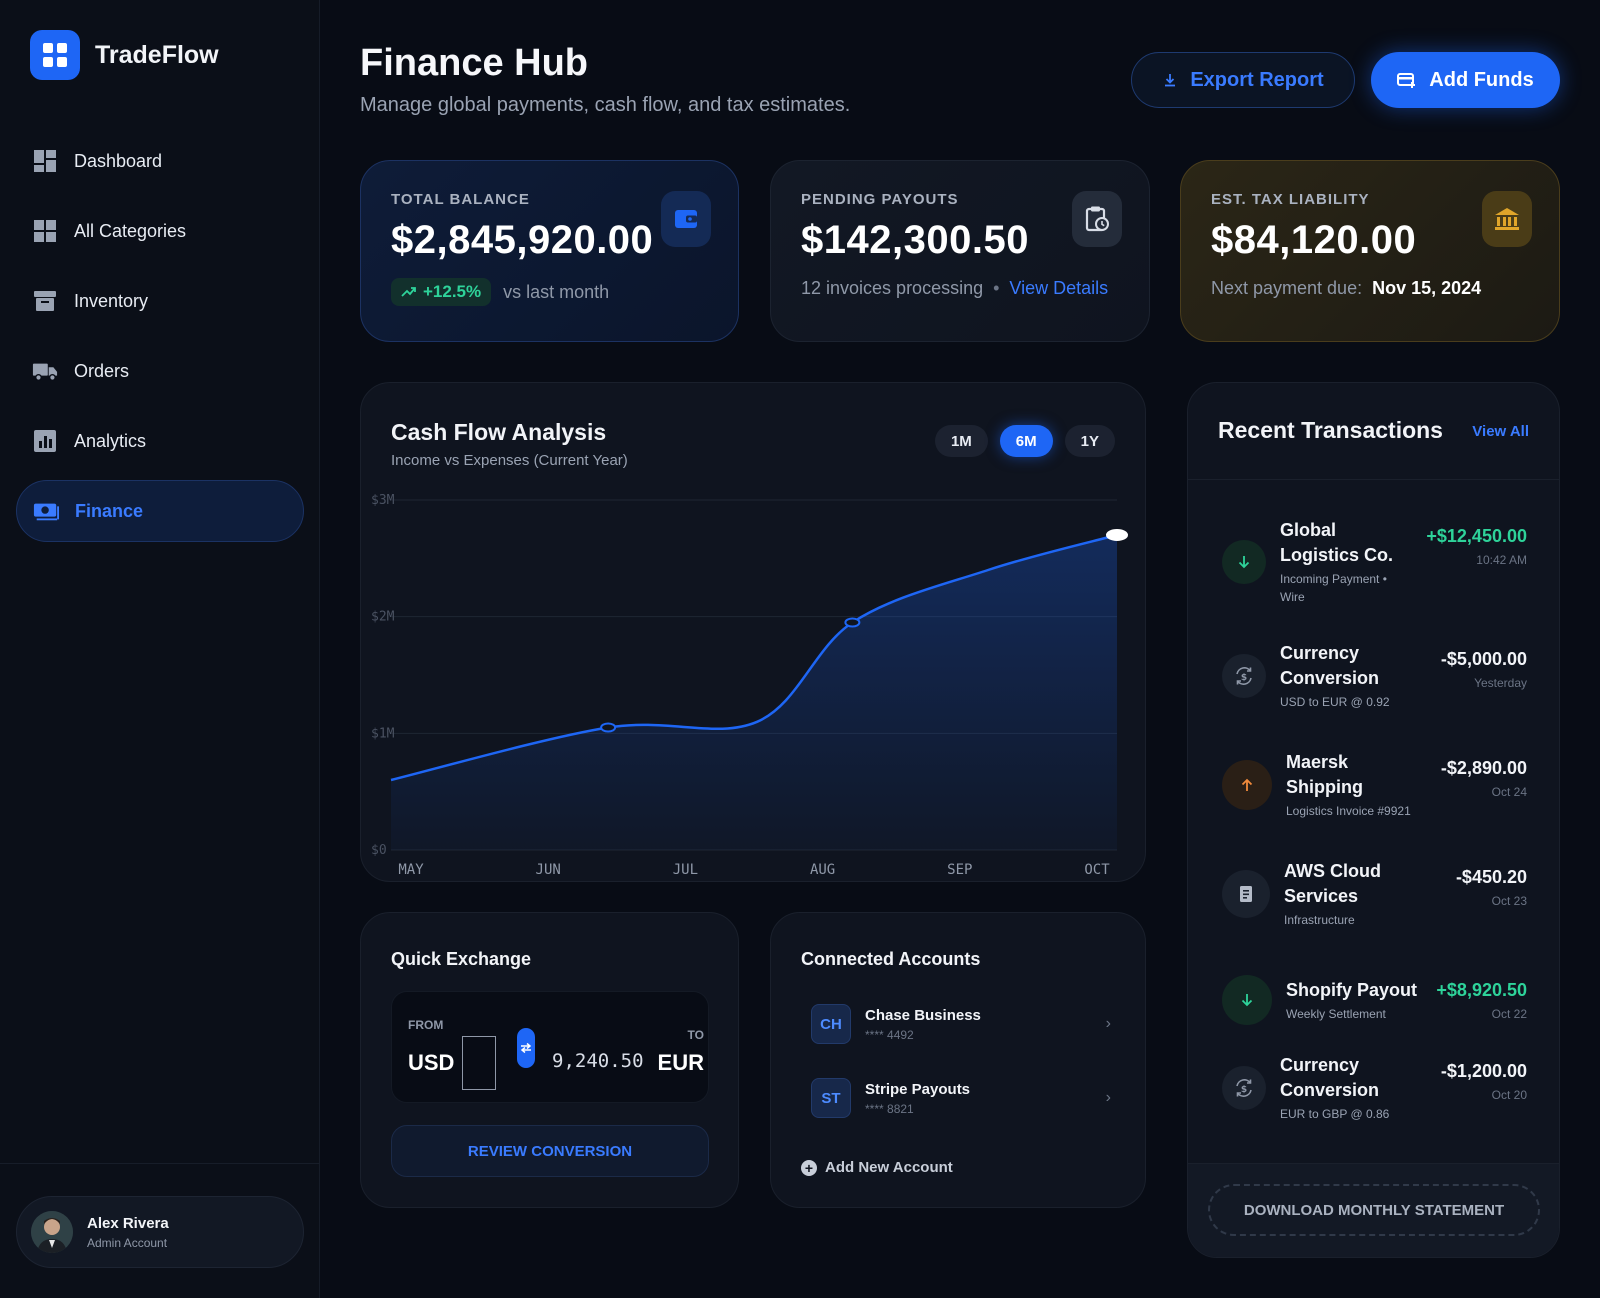 The height and width of the screenshot is (1298, 1600). I want to click on add-funds-button: Add Funds, so click(1465, 80).